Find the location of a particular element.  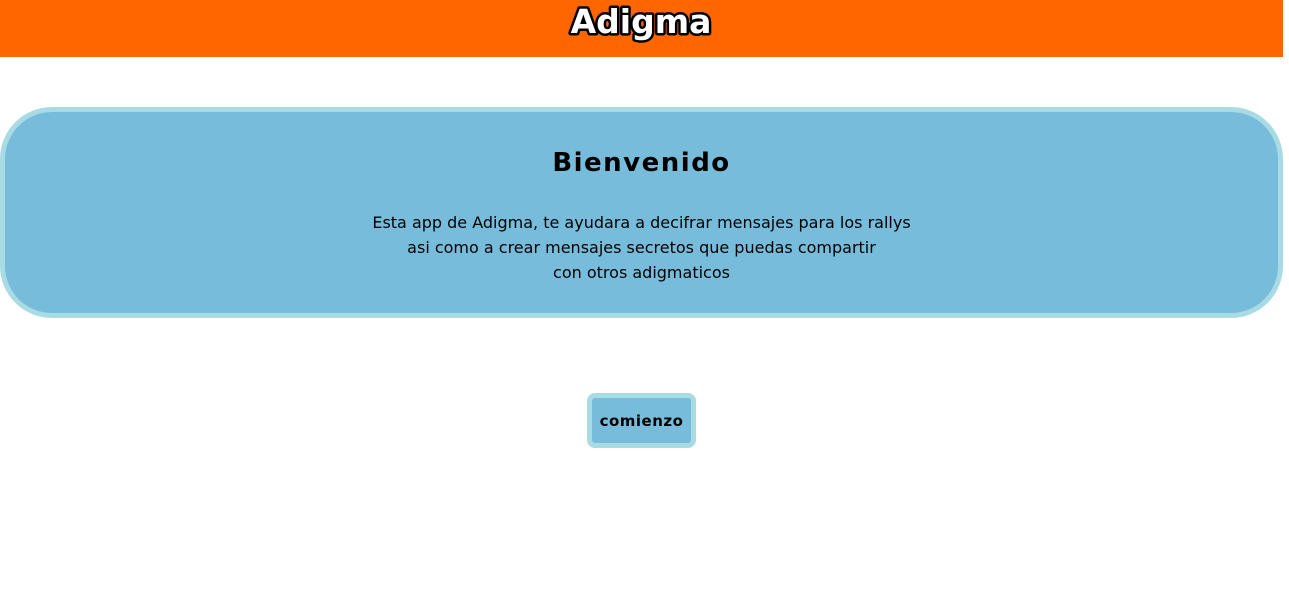

logo-text: Adigma is located at coordinates (641, 21).